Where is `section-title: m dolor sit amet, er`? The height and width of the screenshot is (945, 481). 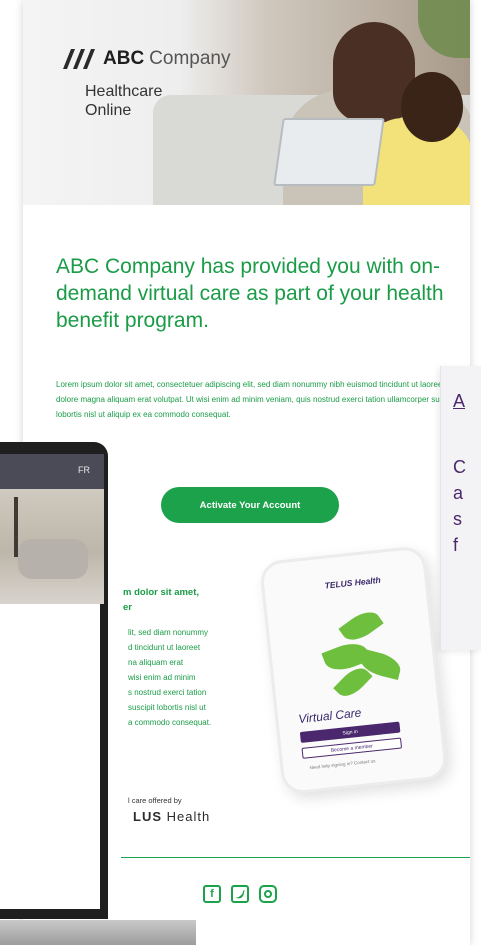 section-title: m dolor sit amet, er is located at coordinates (161, 600).